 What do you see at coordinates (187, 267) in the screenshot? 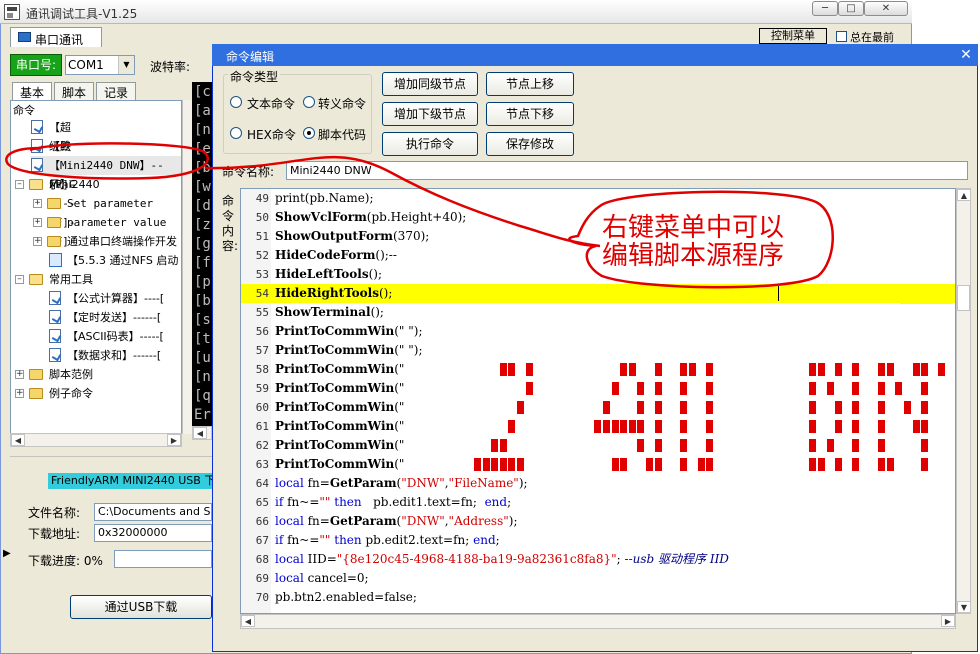
I see `tree-vscroll` at bounding box center [187, 267].